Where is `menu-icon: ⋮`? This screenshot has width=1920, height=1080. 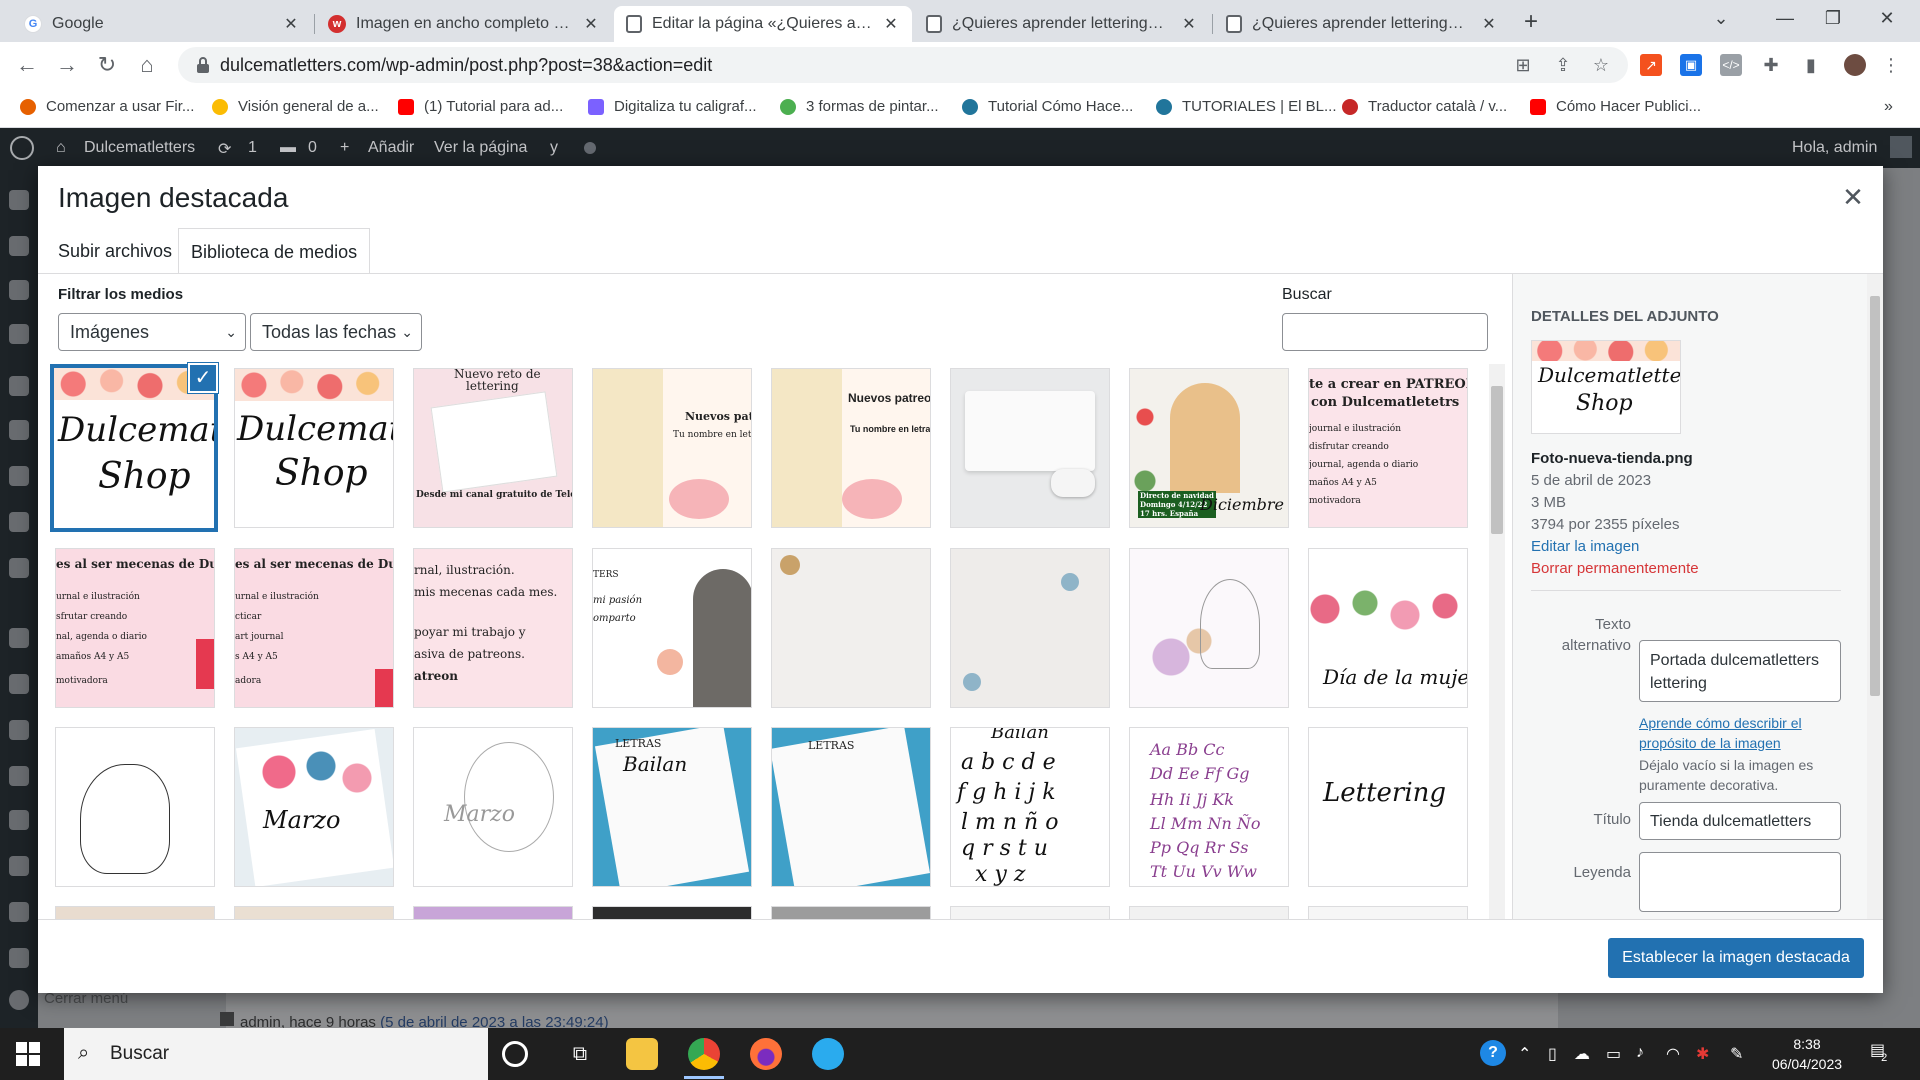
menu-icon: ⋮ is located at coordinates (1891, 65).